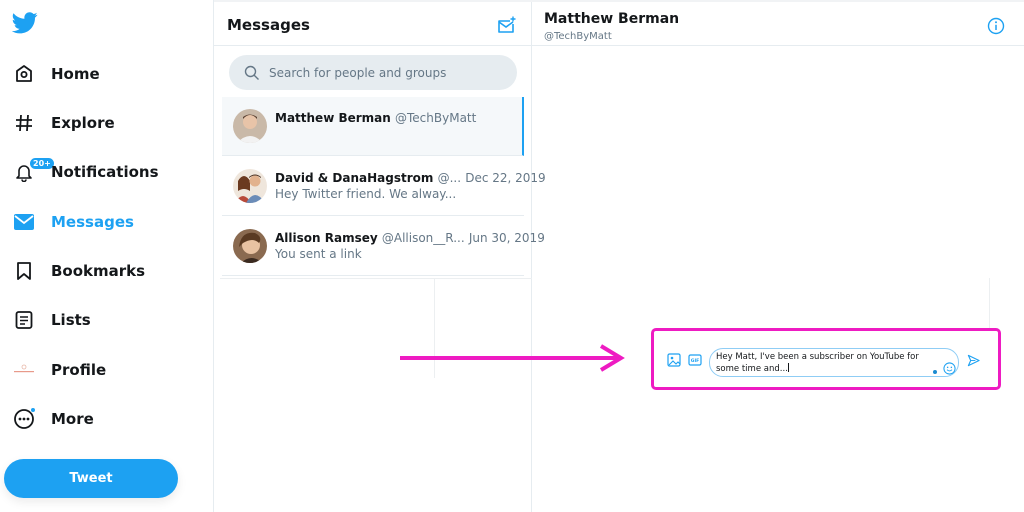 The image size is (1024, 512). I want to click on search-input, so click(389, 72).